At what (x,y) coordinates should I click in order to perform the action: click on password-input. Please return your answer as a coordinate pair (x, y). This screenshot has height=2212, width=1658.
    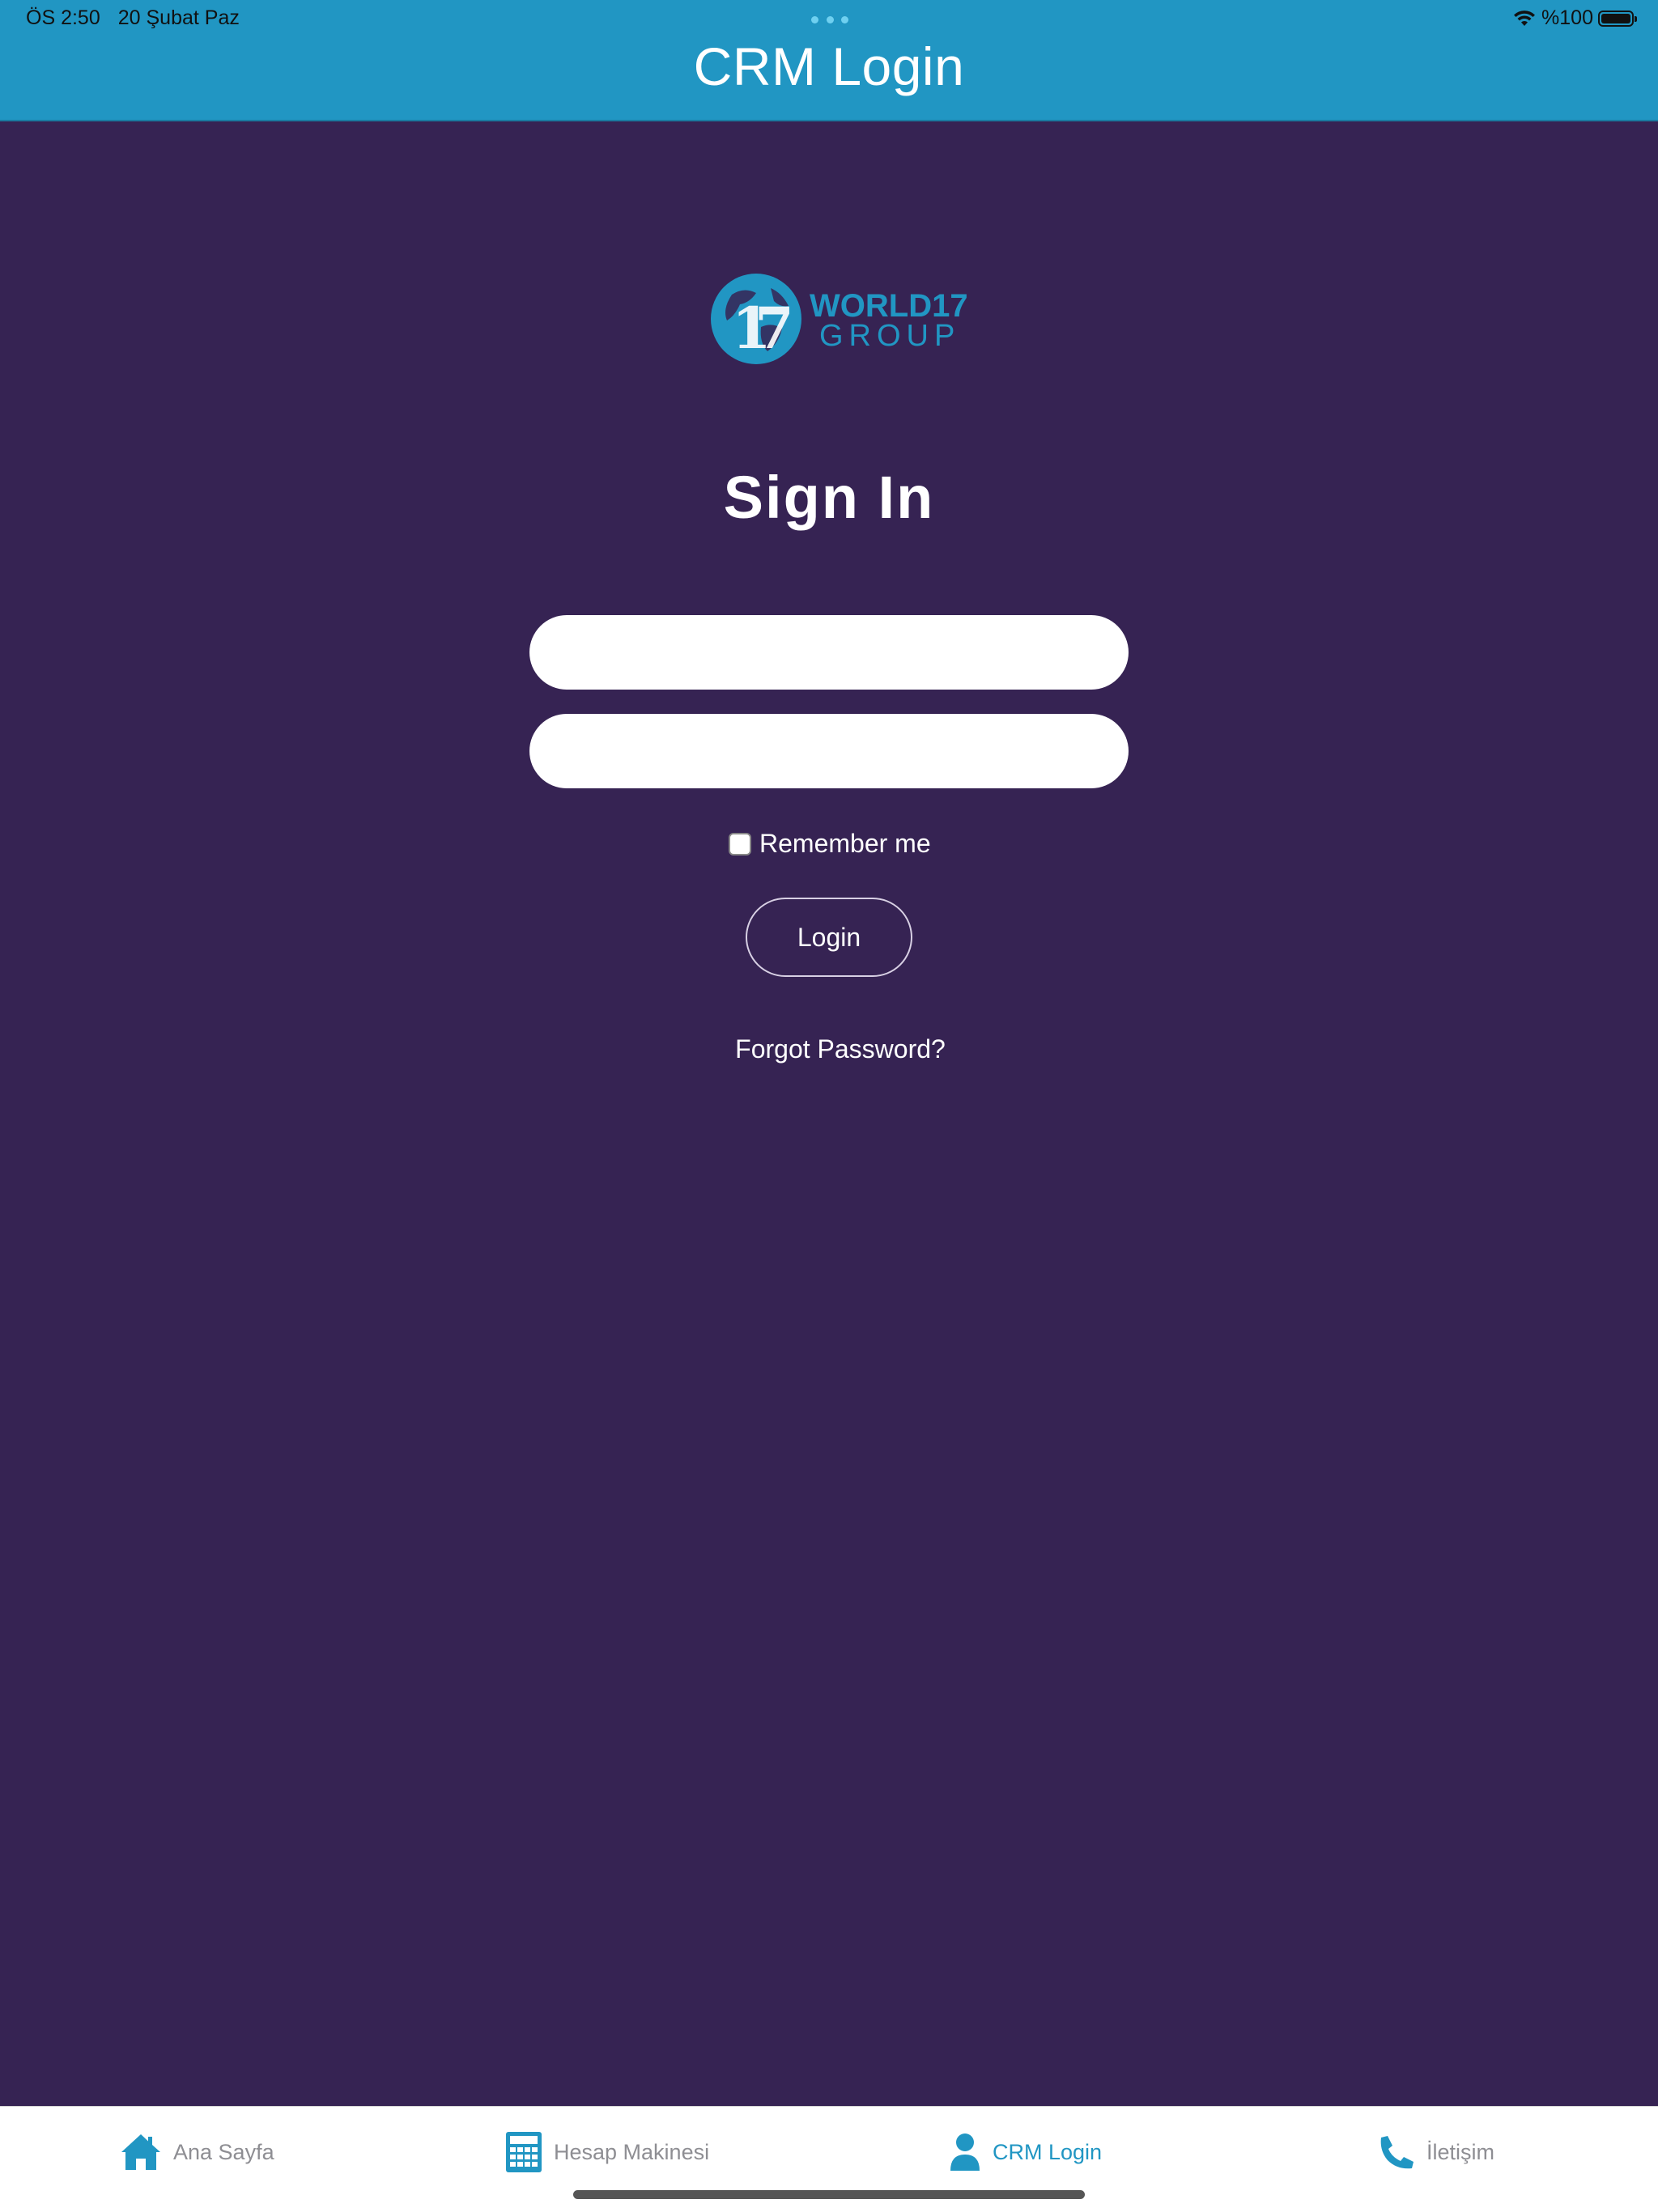
    Looking at the image, I should click on (829, 751).